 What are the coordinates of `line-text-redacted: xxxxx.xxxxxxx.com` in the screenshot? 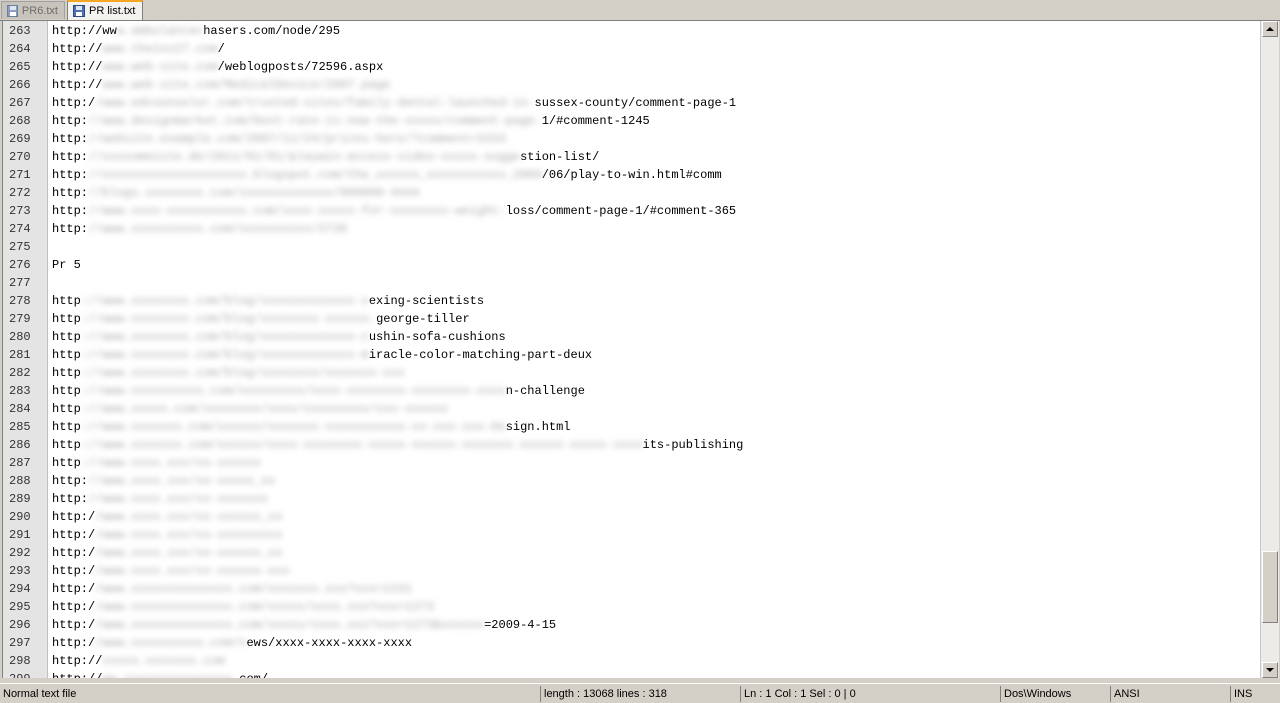 It's located at (163, 661).